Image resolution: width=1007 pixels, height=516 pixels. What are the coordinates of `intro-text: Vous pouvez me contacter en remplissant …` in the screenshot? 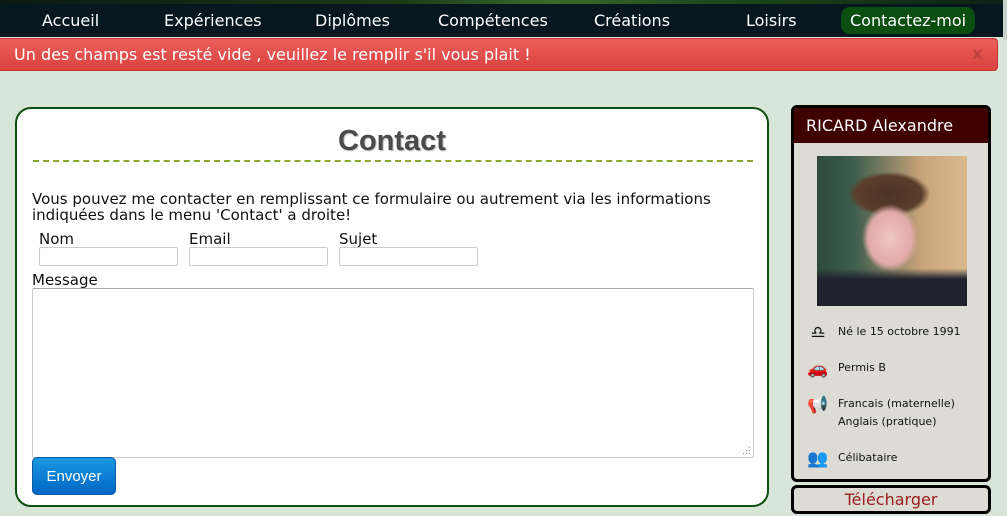 It's located at (371, 207).